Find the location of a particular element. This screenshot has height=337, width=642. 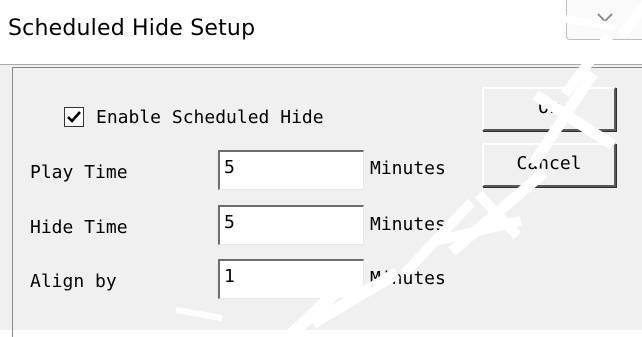

hide-time-label: Hide Time is located at coordinates (79, 227).